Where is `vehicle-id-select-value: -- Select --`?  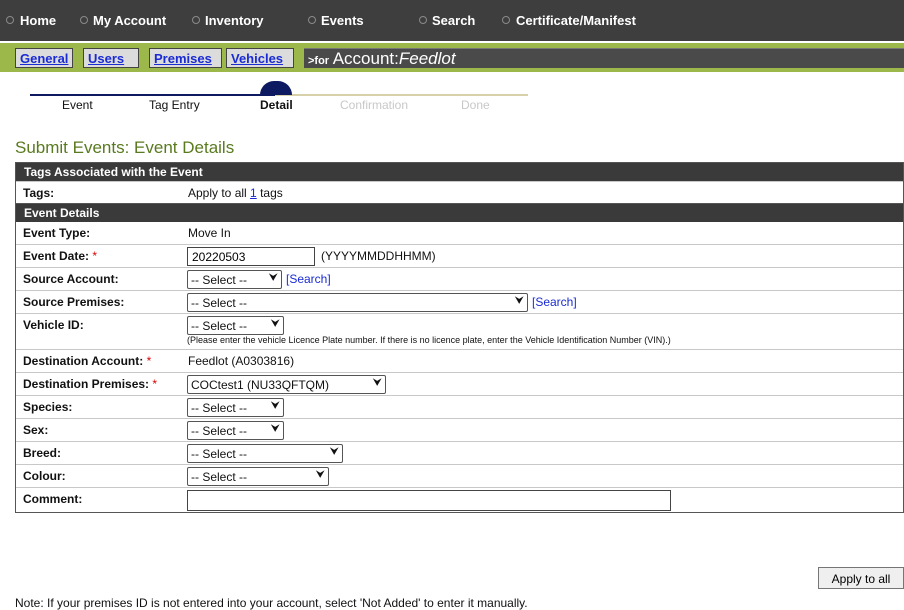 vehicle-id-select-value: -- Select -- is located at coordinates (219, 326).